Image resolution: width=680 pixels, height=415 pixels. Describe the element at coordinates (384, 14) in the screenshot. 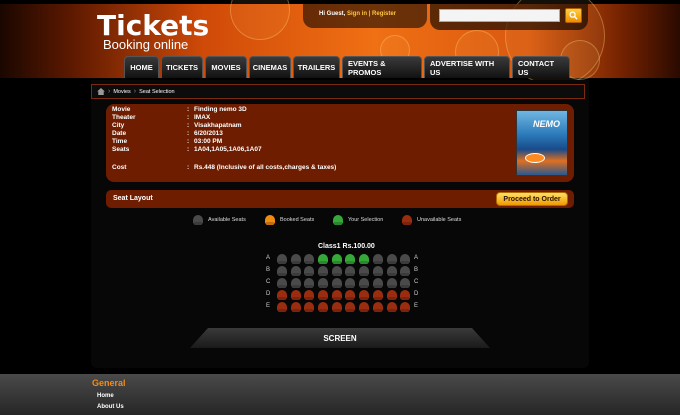

I see `register-link: Register` at that location.